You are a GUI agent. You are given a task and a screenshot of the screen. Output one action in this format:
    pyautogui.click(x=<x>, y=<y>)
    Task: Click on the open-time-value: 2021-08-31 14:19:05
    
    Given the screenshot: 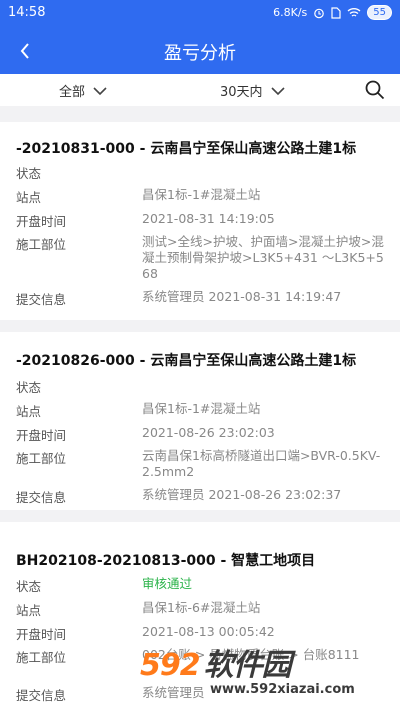 What is the action you would take?
    pyautogui.click(x=208, y=218)
    